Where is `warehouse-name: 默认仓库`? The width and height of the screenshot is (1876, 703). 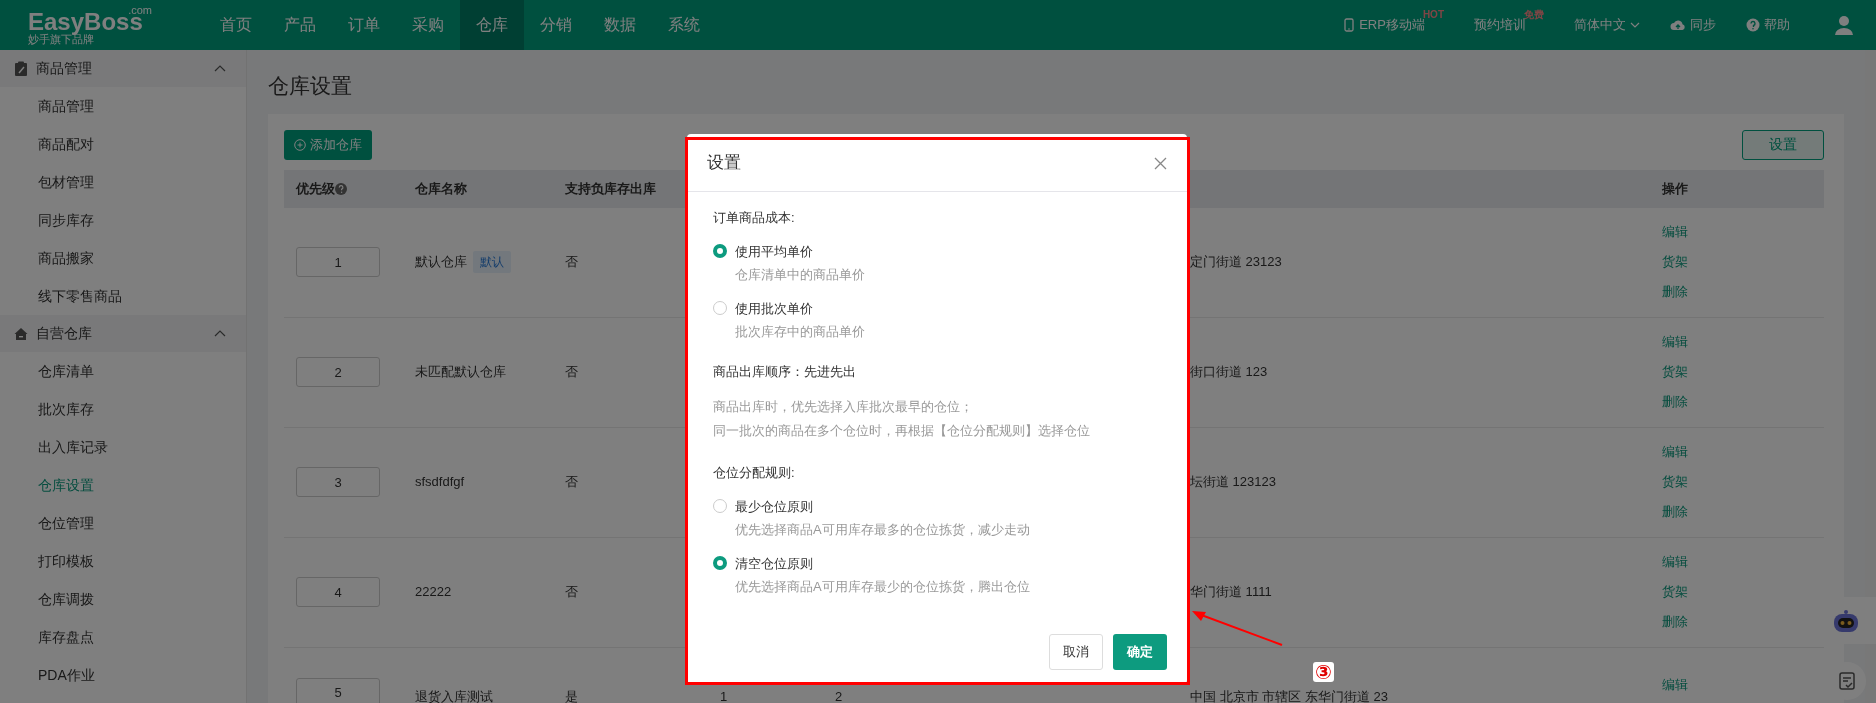
warehouse-name: 默认仓库 is located at coordinates (441, 262).